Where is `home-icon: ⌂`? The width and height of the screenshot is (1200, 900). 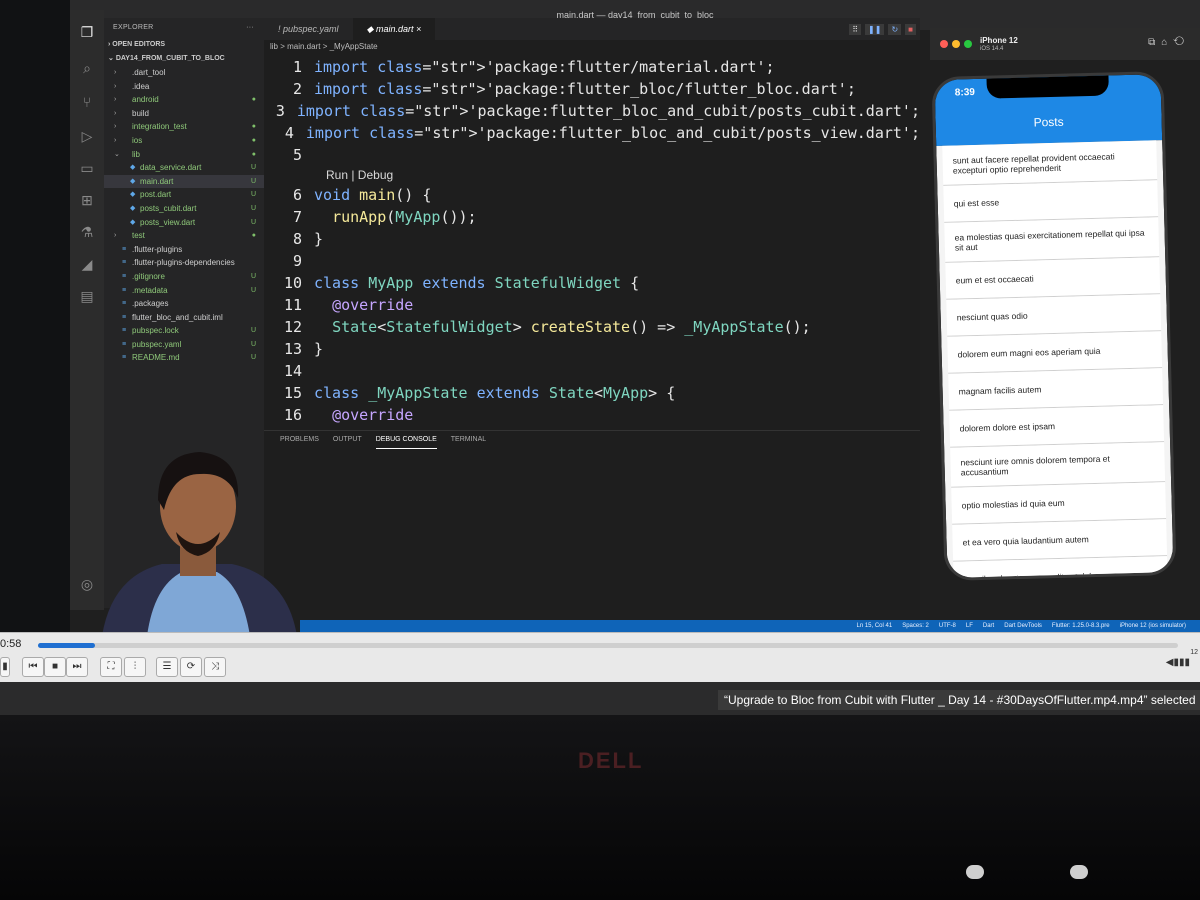 home-icon: ⌂ is located at coordinates (1167, 42).